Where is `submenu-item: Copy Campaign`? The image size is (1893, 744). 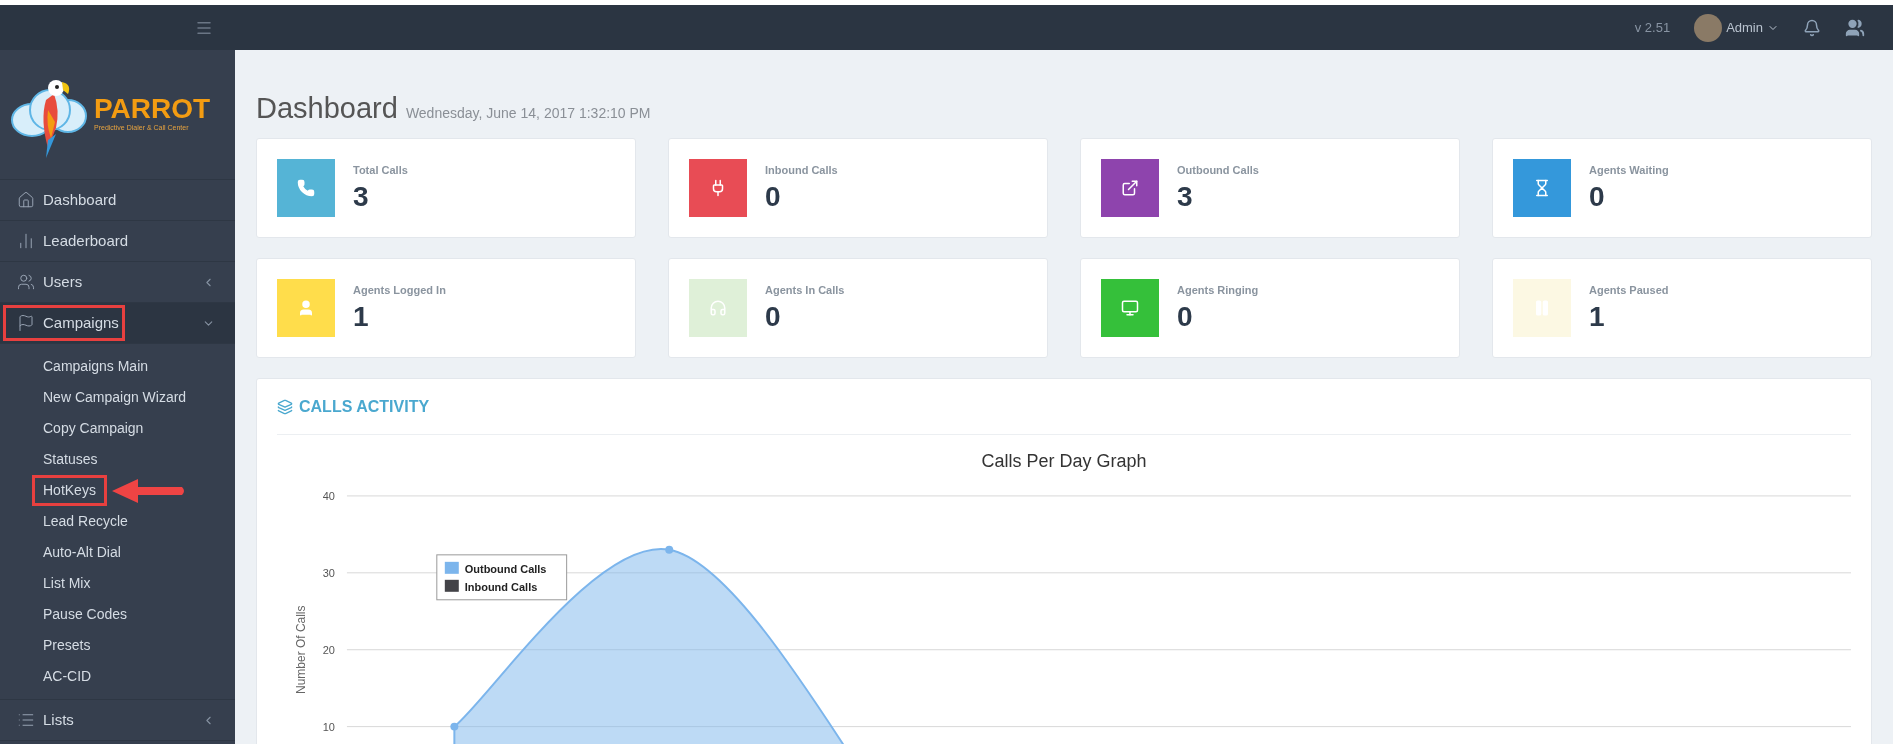 submenu-item: Copy Campaign is located at coordinates (93, 428).